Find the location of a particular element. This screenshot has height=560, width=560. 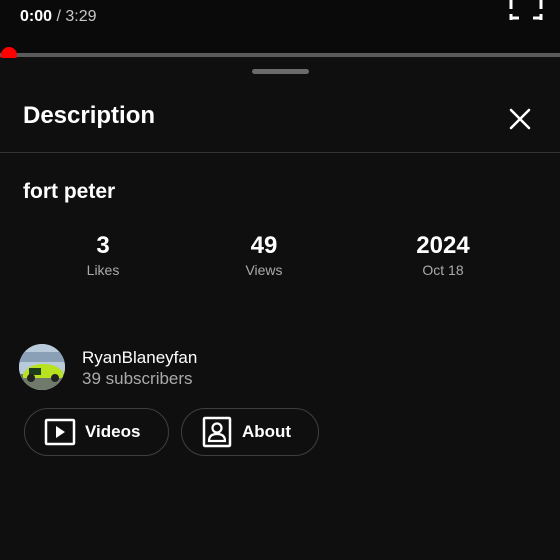

duration: 3:29 is located at coordinates (81, 16).